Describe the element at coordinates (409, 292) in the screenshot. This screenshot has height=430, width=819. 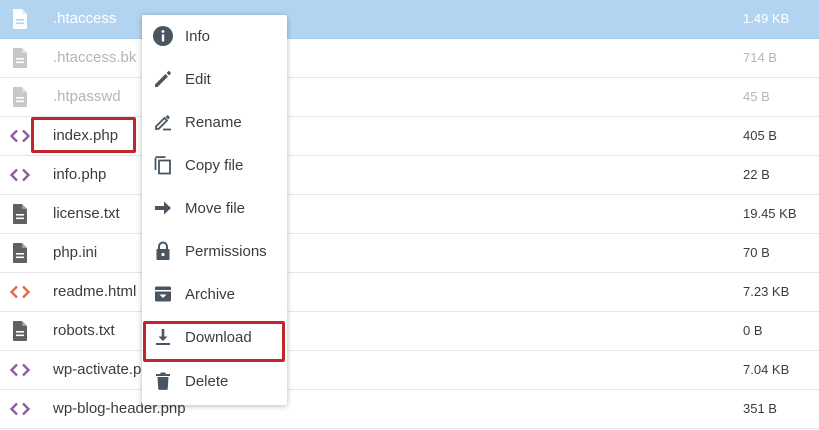
I see `file-row-readme-html: readme.html 7.23 KB` at that location.